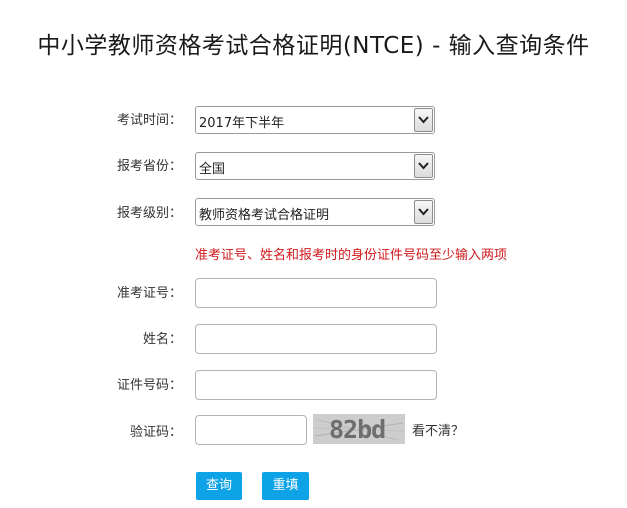 Image resolution: width=627 pixels, height=508 pixels. Describe the element at coordinates (149, 120) in the screenshot. I see `exam-time-label: 考试时间：` at that location.